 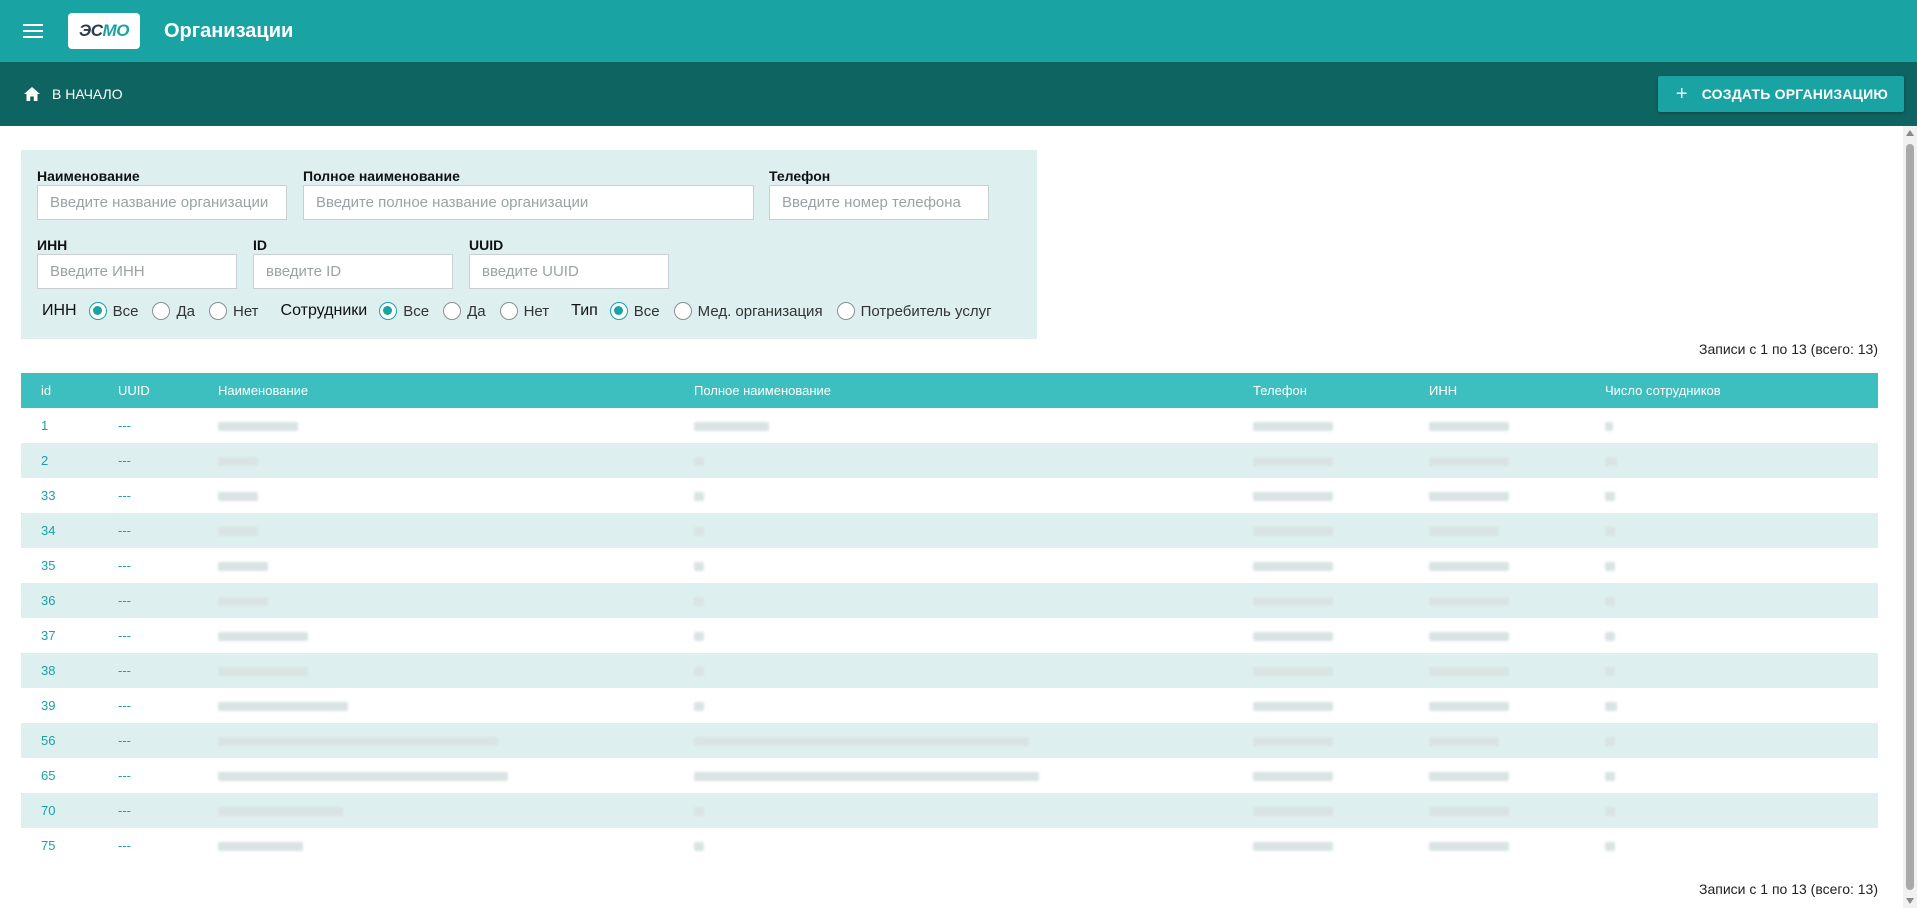 I want to click on phone-filter-input, so click(x=879, y=202).